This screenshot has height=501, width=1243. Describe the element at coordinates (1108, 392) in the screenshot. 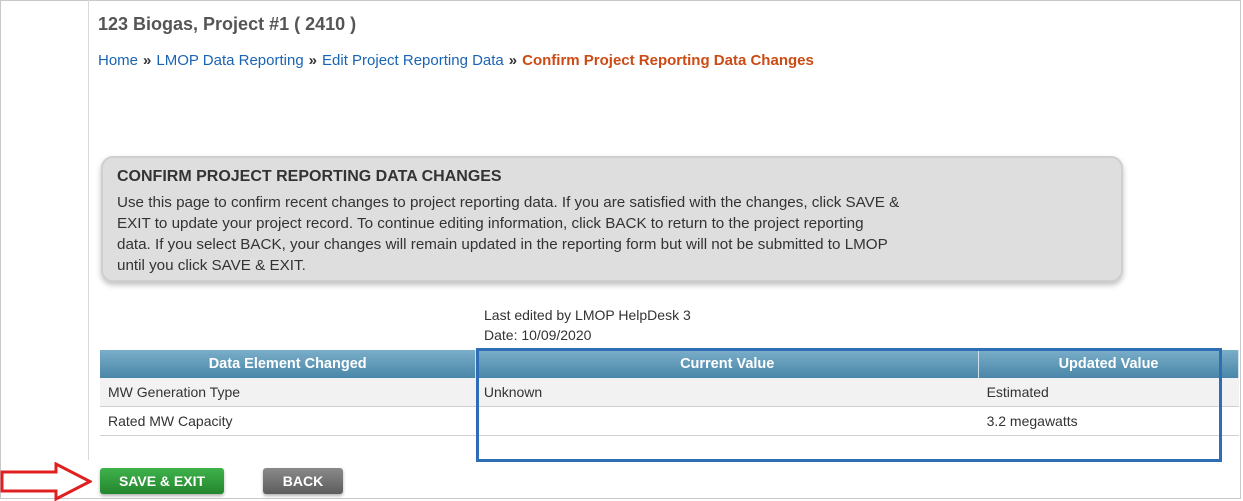

I see `table-cell: Estimated` at that location.